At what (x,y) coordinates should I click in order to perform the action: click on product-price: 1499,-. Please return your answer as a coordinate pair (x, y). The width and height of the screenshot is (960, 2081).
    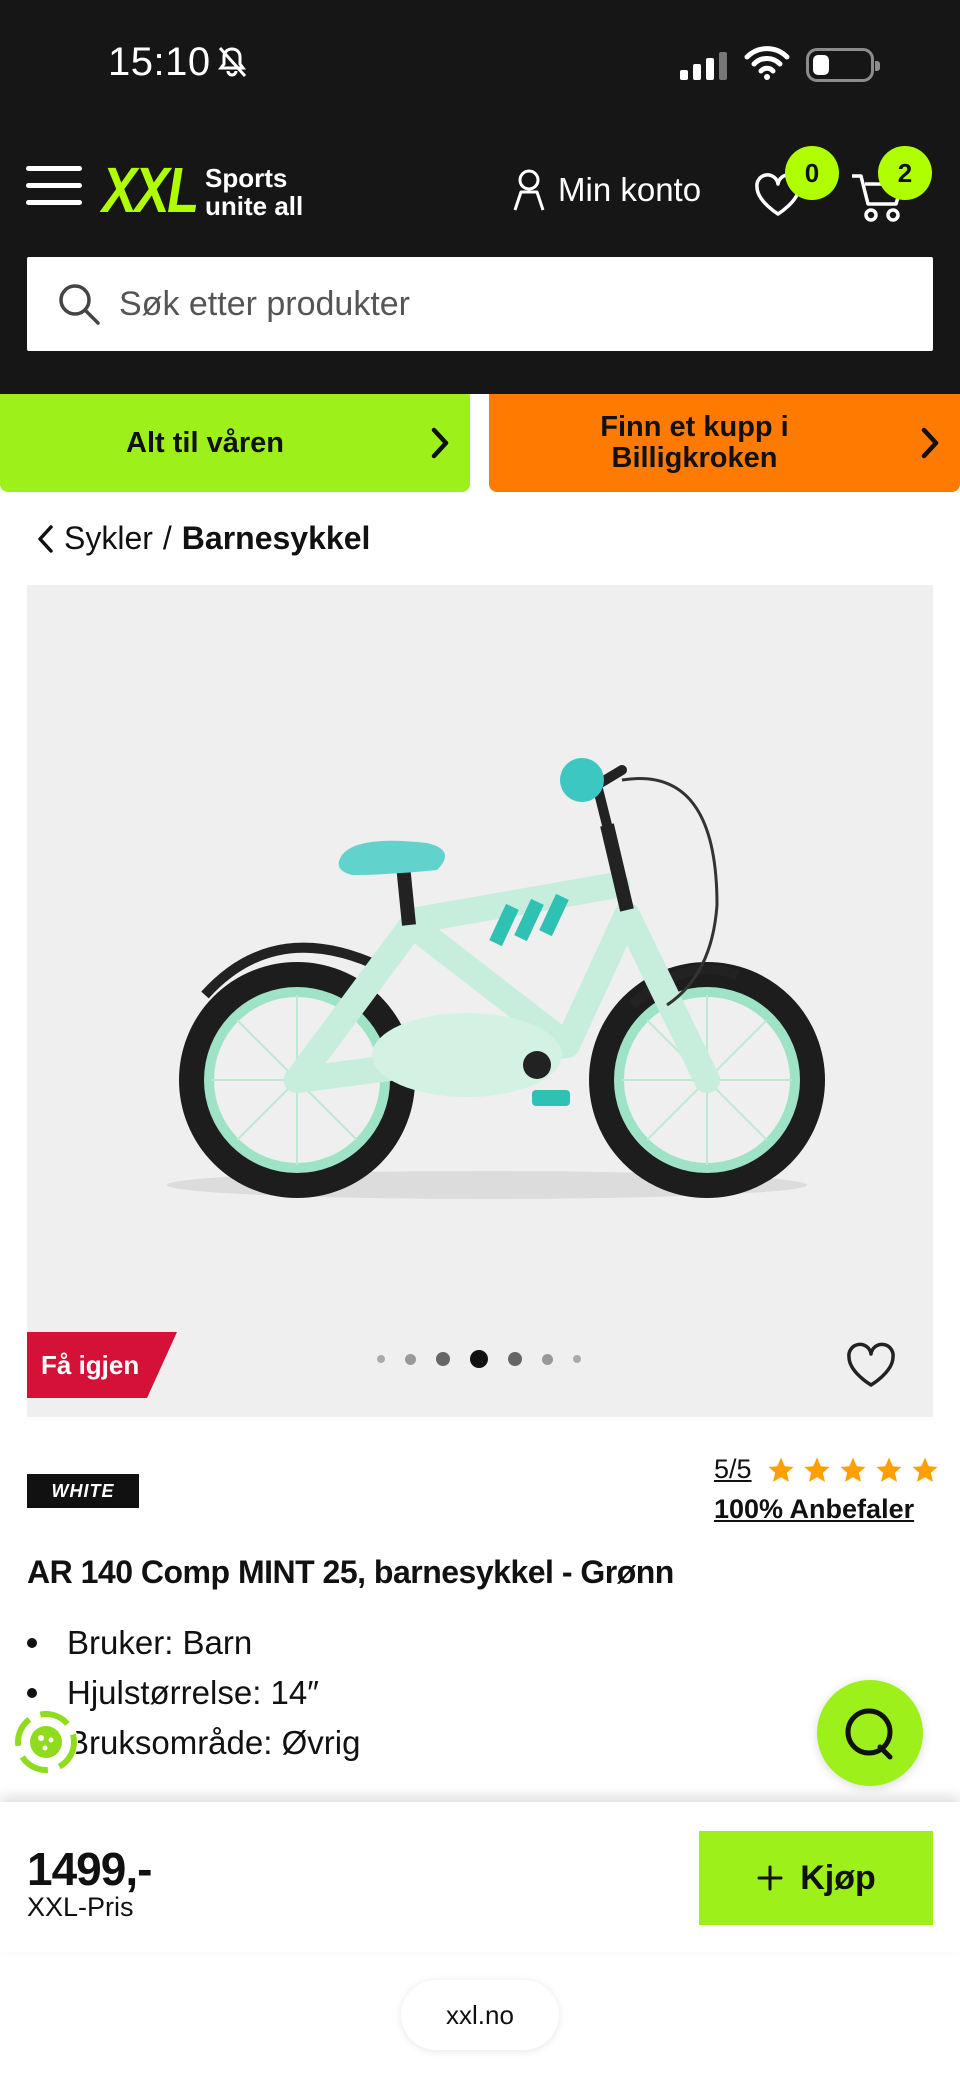
    Looking at the image, I should click on (89, 1869).